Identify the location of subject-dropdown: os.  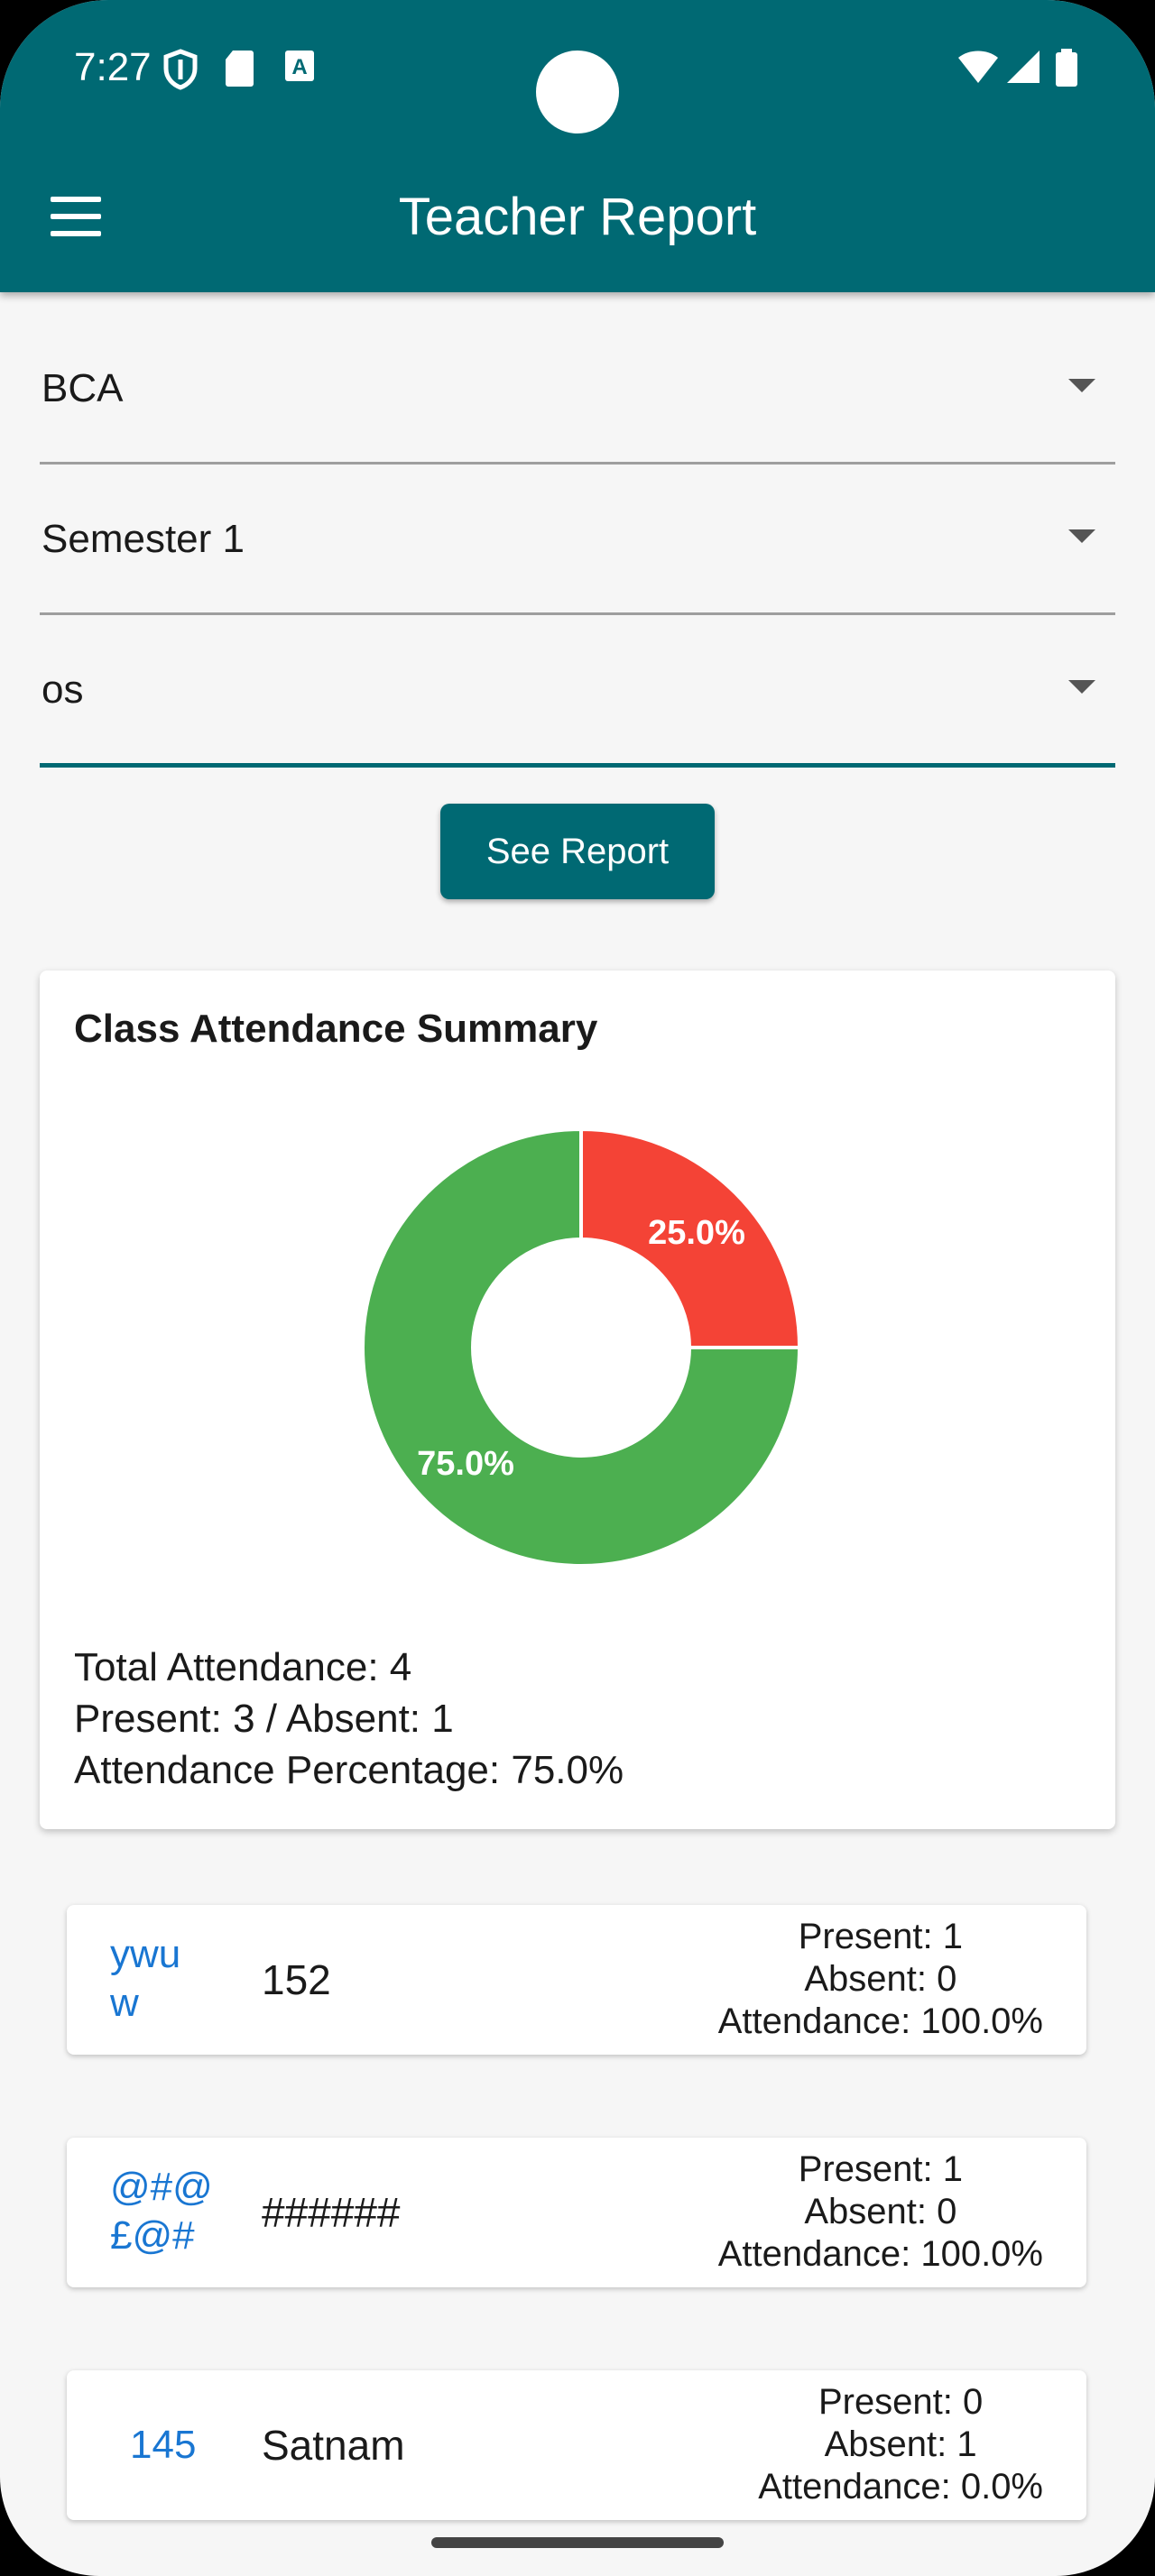
(577, 690).